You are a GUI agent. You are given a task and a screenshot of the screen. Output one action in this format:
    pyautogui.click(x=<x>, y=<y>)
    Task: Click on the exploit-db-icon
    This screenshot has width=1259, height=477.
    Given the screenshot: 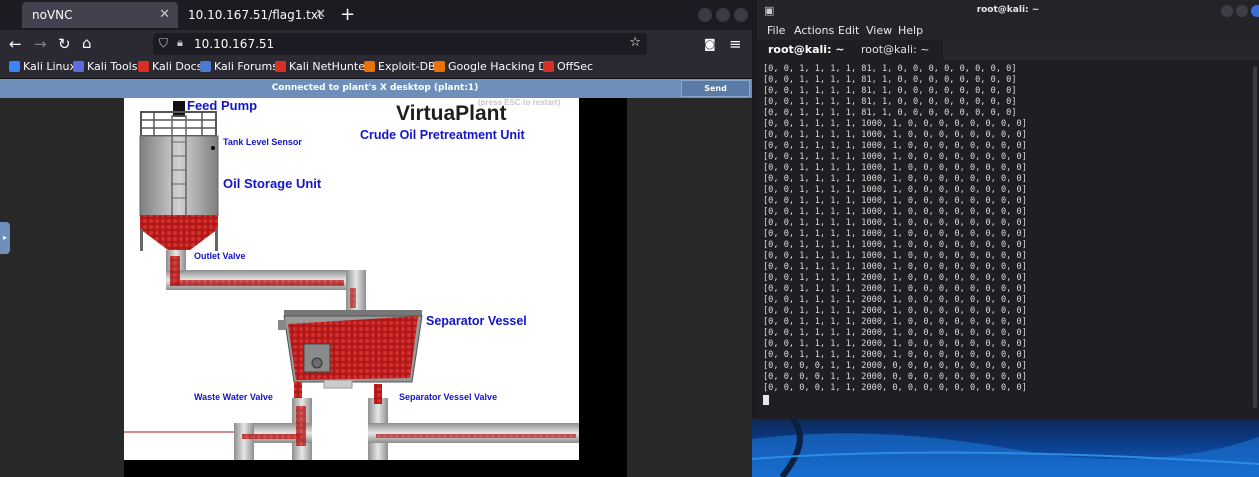 What is the action you would take?
    pyautogui.click(x=369, y=66)
    